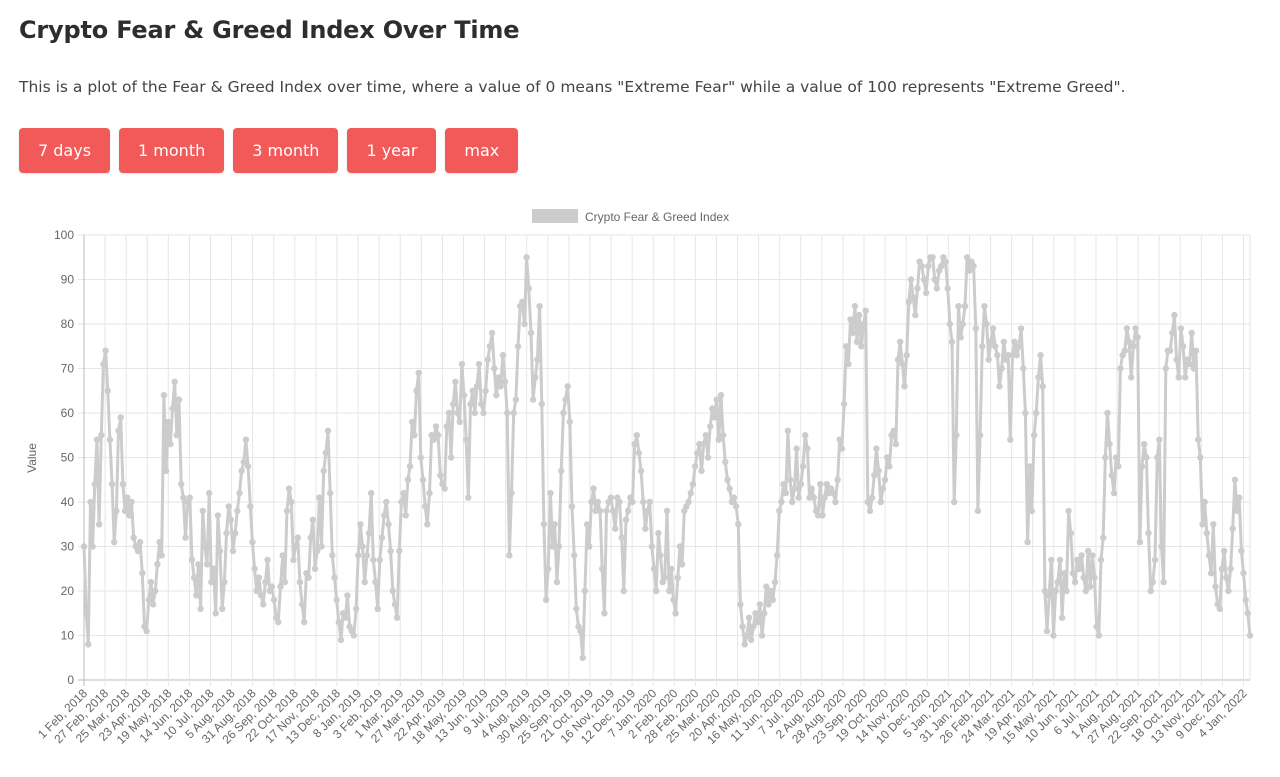  I want to click on range-button-max: max, so click(482, 150).